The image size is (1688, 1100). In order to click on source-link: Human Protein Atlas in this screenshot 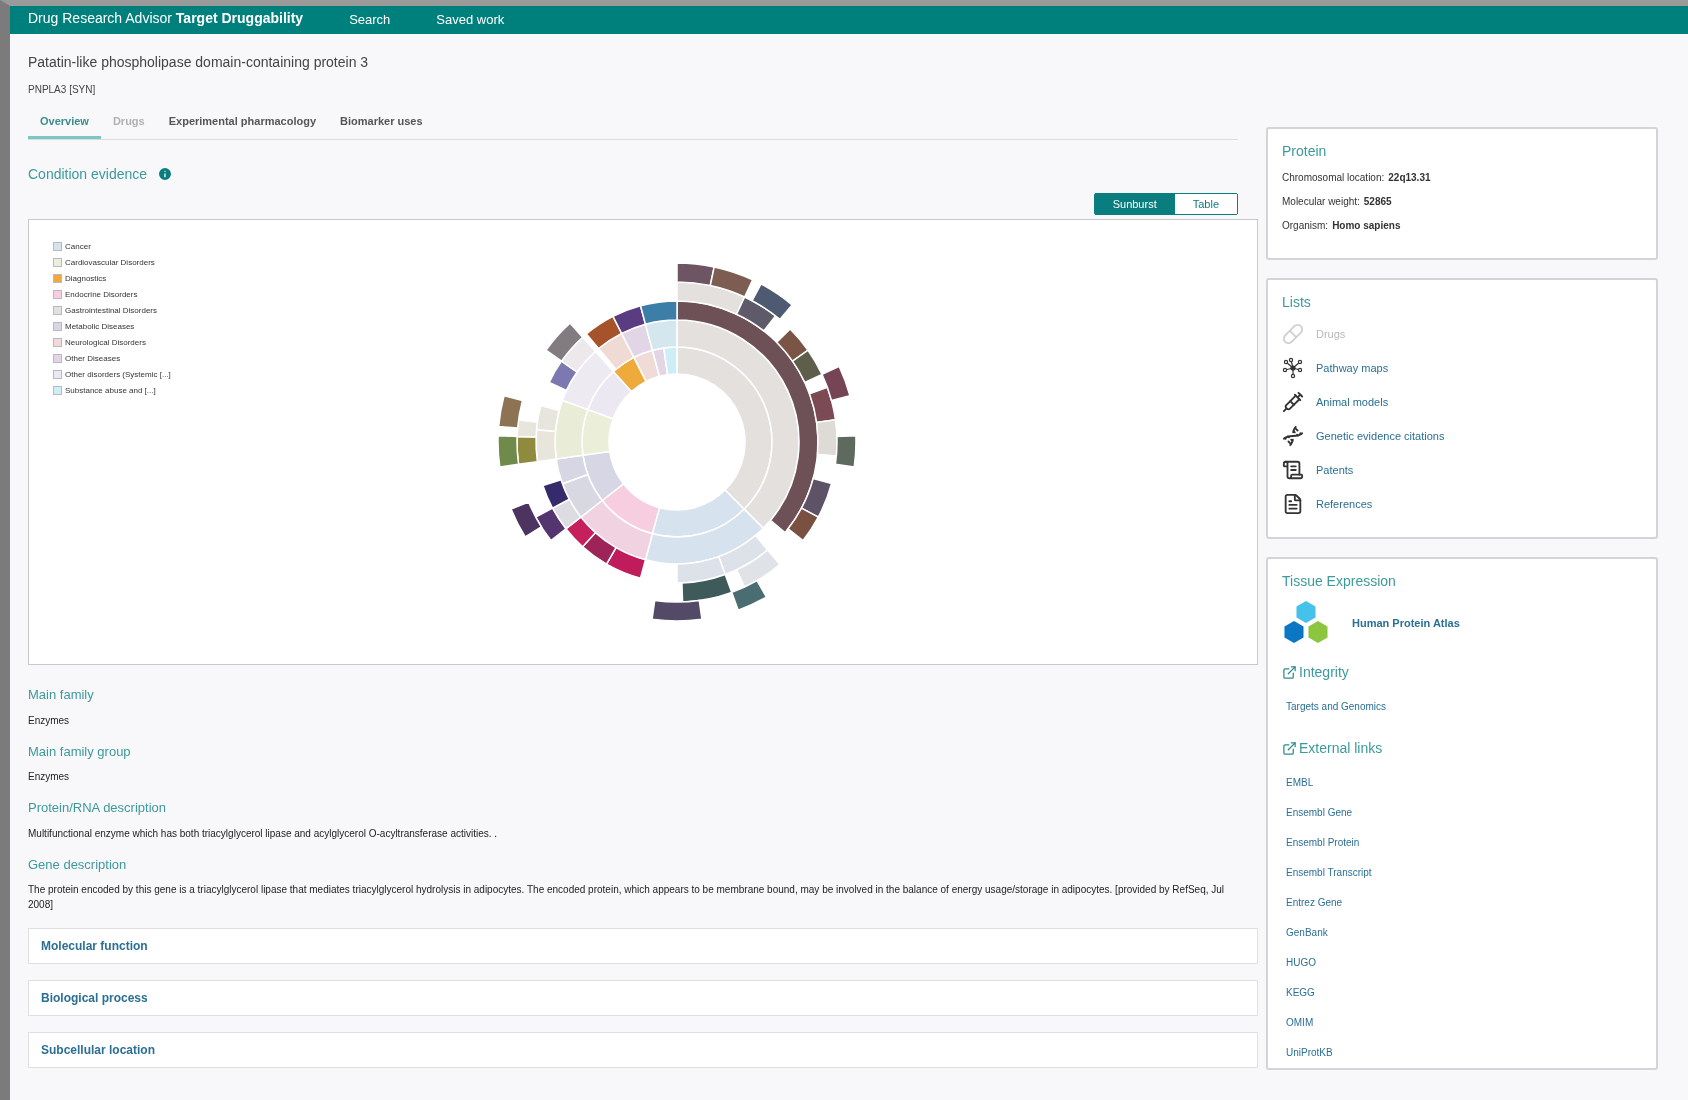, I will do `click(1406, 623)`.